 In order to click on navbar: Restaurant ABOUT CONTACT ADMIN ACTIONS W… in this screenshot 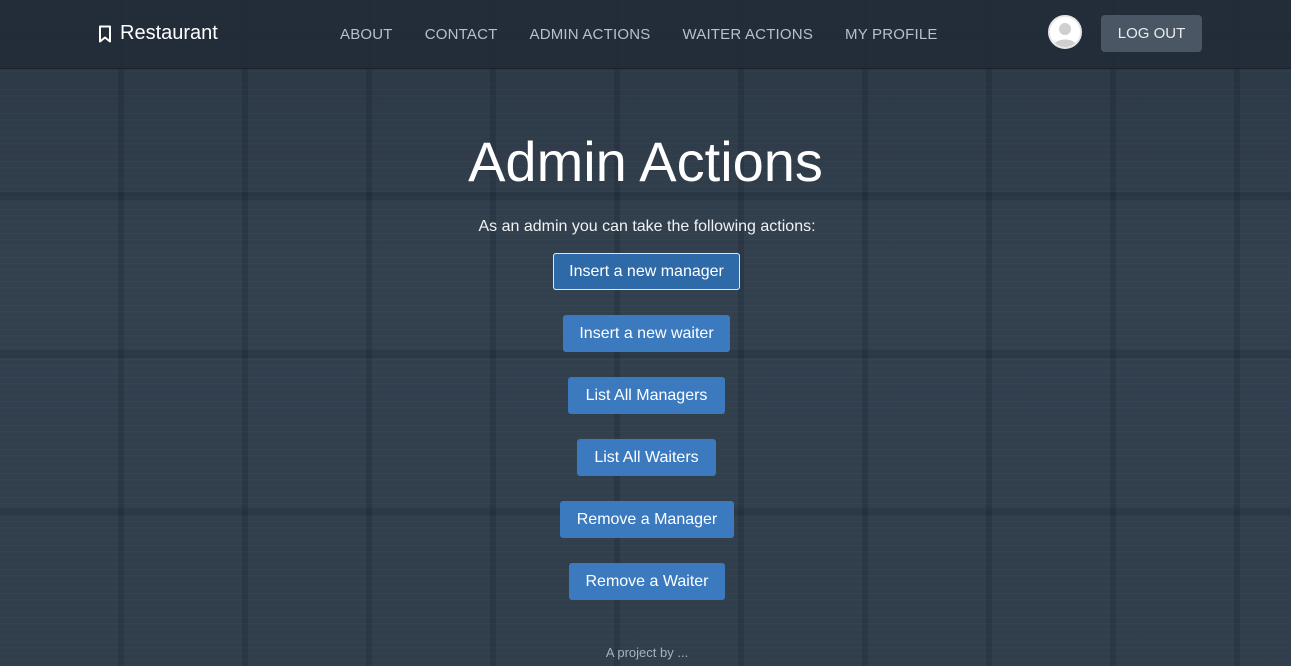, I will do `click(645, 34)`.